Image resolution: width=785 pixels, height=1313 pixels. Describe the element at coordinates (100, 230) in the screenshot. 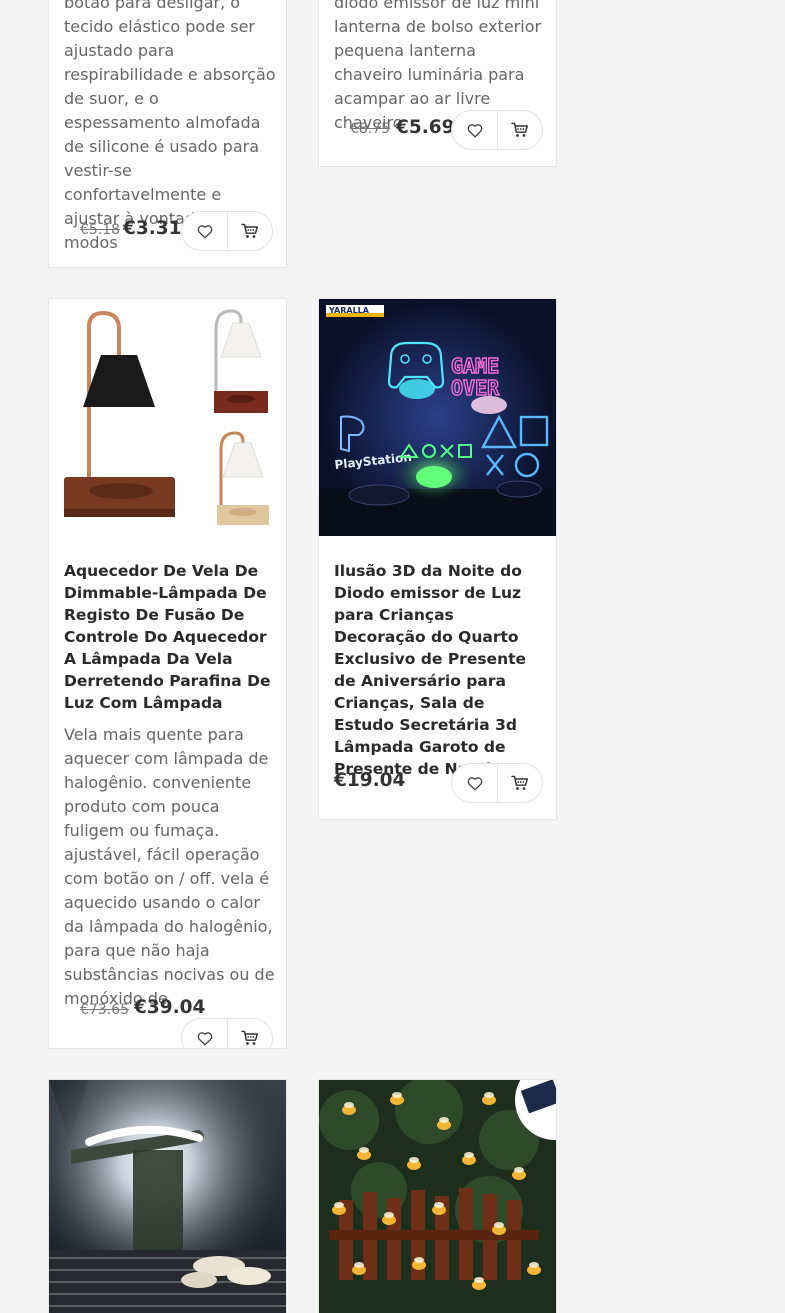

I see `old-price: €5.18` at that location.